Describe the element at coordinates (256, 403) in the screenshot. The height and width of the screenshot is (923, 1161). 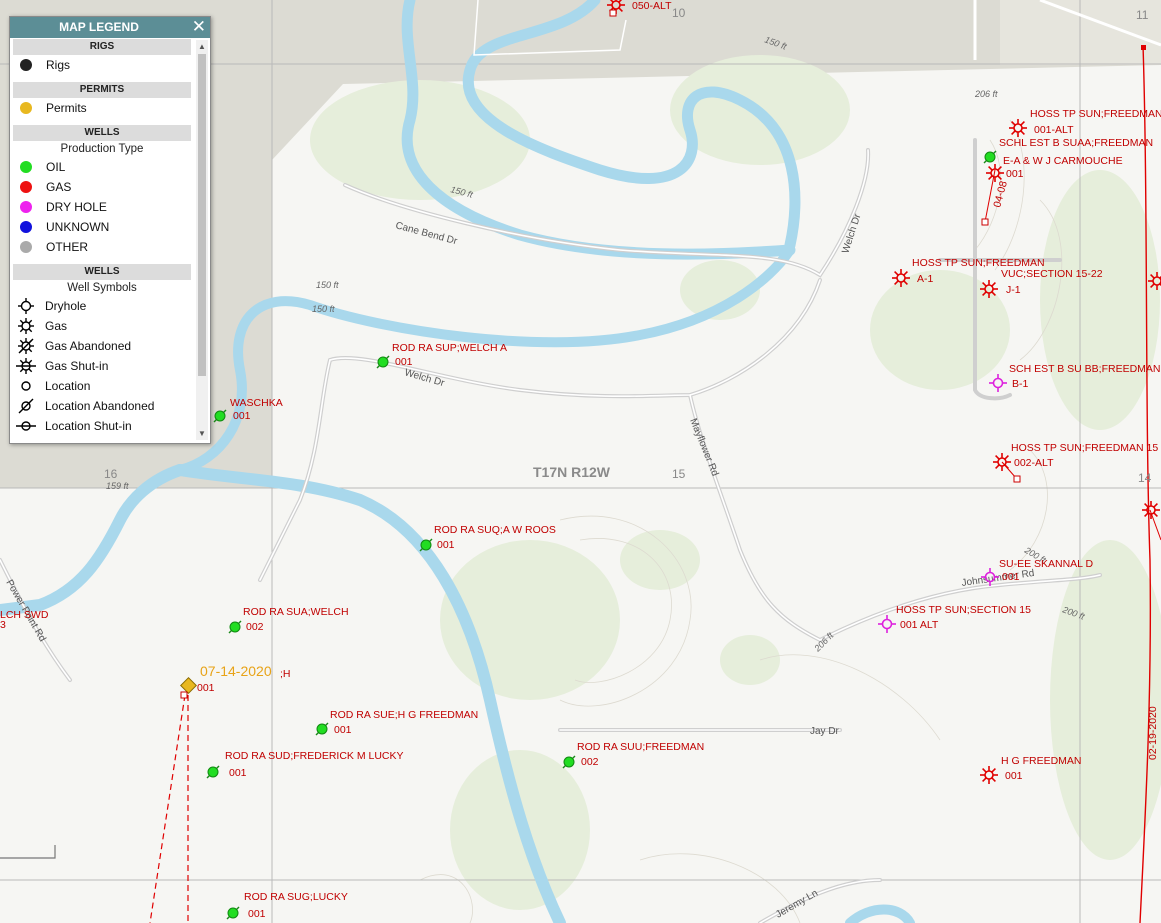
I see `well-name-label: WASCHKA` at that location.